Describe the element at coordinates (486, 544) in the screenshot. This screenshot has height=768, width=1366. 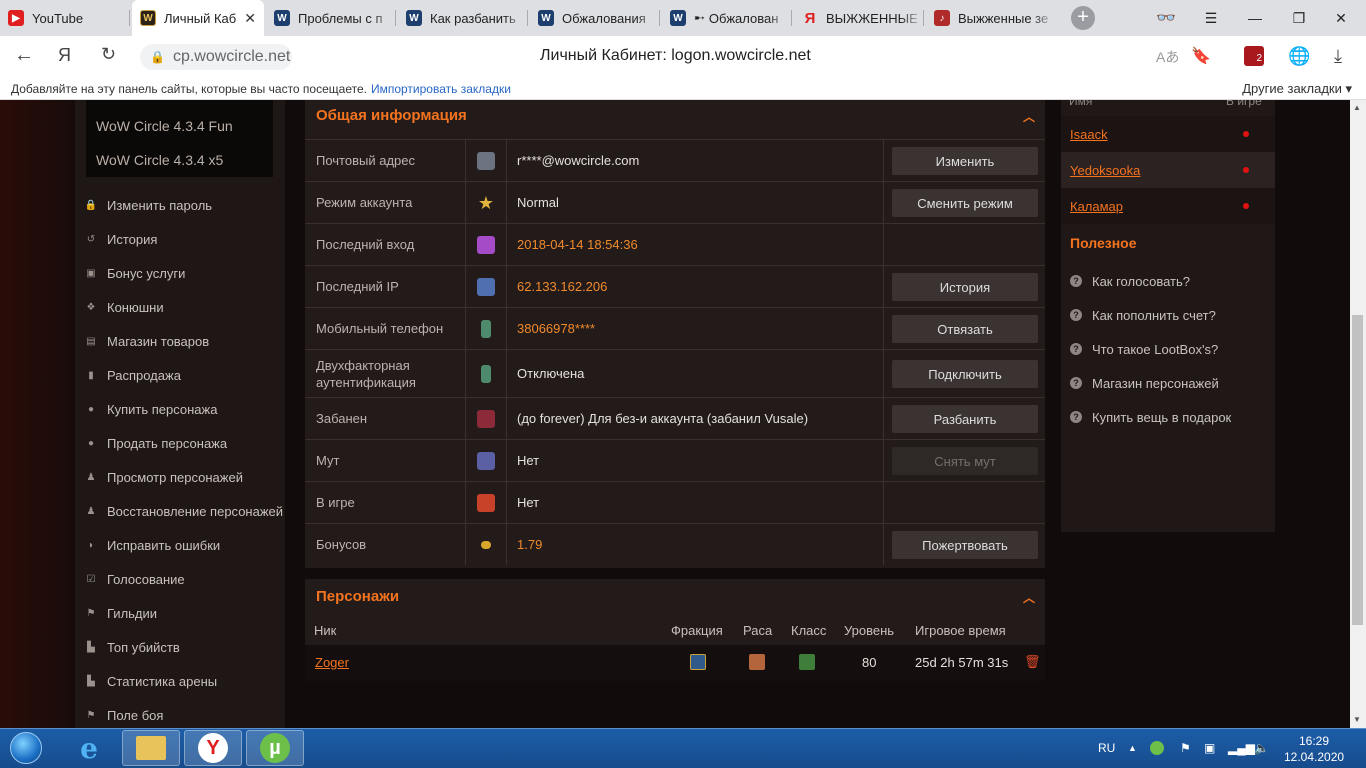
I see `coin-icon` at that location.